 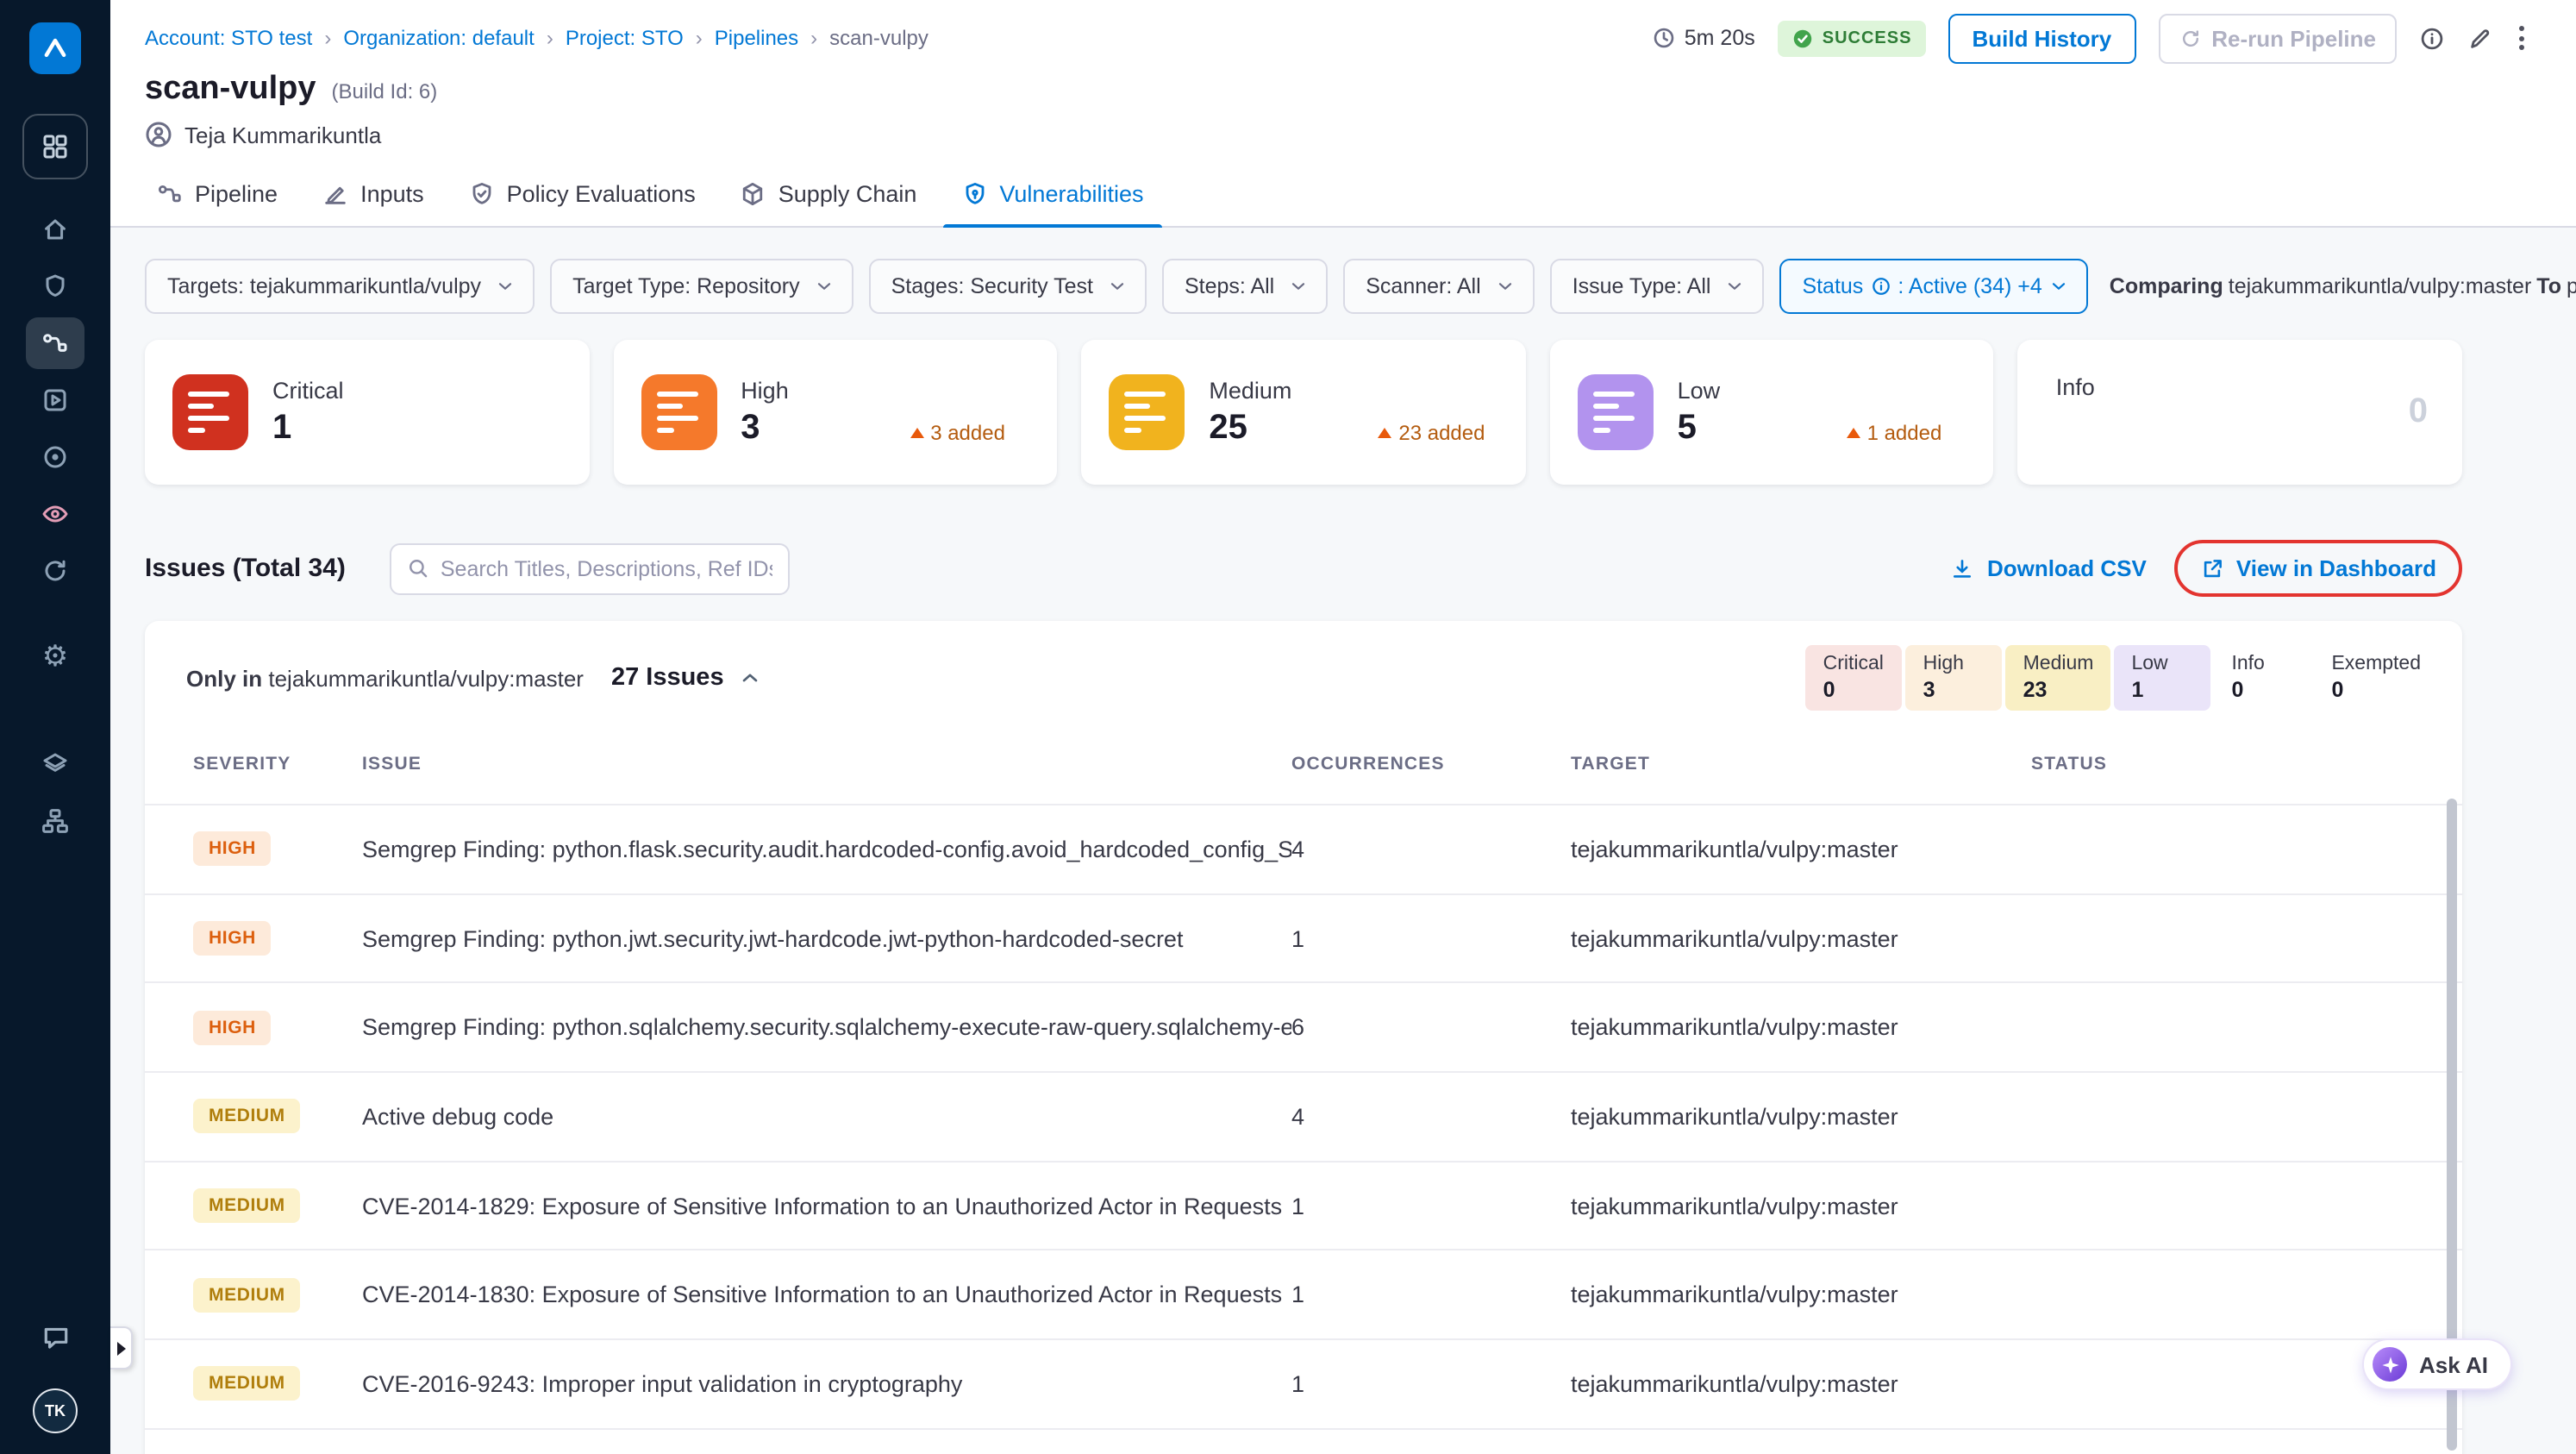 What do you see at coordinates (55, 146) in the screenshot?
I see `module-selector-icon` at bounding box center [55, 146].